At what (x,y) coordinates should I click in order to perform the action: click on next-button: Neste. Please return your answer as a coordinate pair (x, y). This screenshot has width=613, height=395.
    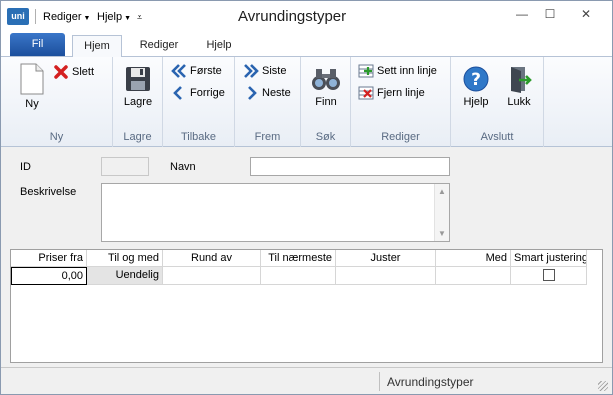
    Looking at the image, I should click on (267, 93).